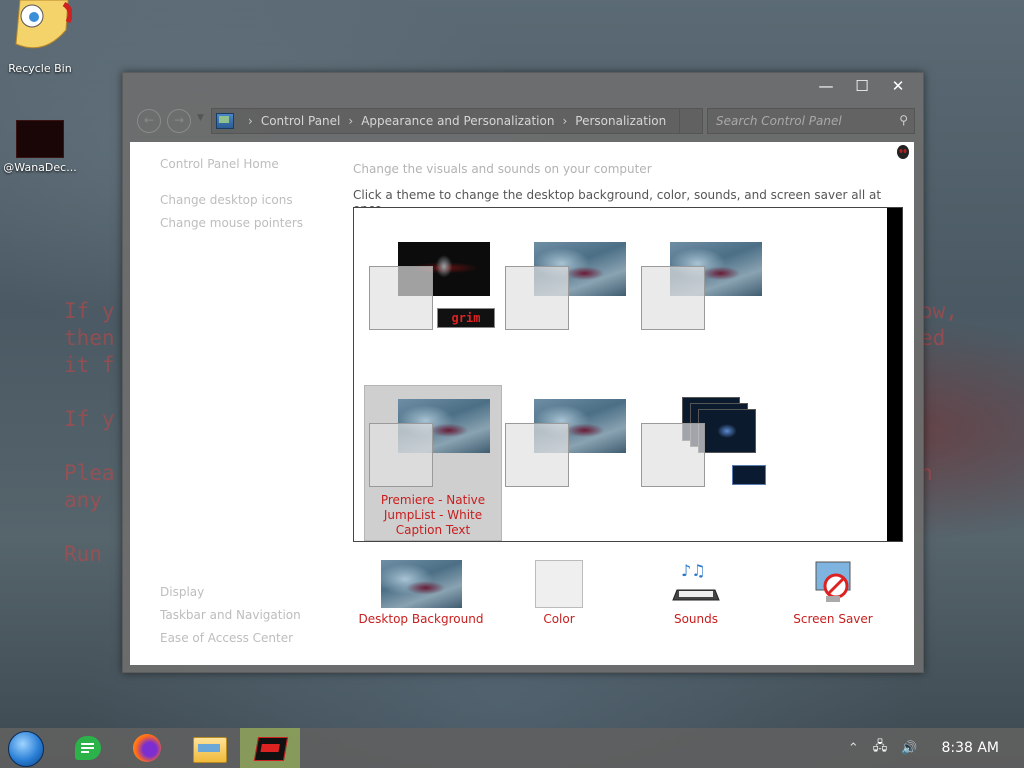 This screenshot has width=1024, height=768. What do you see at coordinates (231, 223) in the screenshot?
I see `change-mouse-pointers-link: Change mouse pointers` at bounding box center [231, 223].